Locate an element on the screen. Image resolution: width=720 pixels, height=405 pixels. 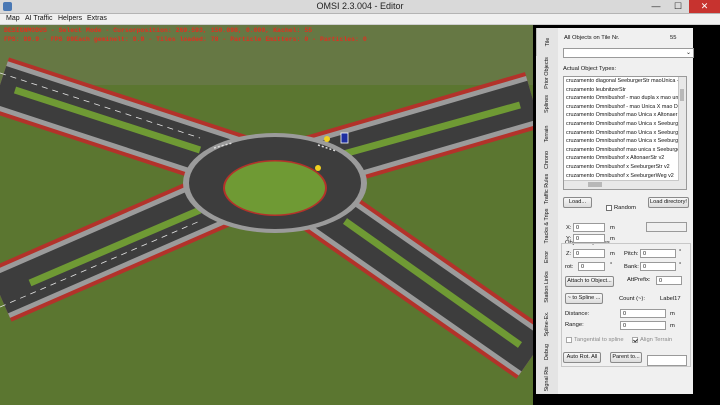
menu-extras: Extras is located at coordinates (97, 19).